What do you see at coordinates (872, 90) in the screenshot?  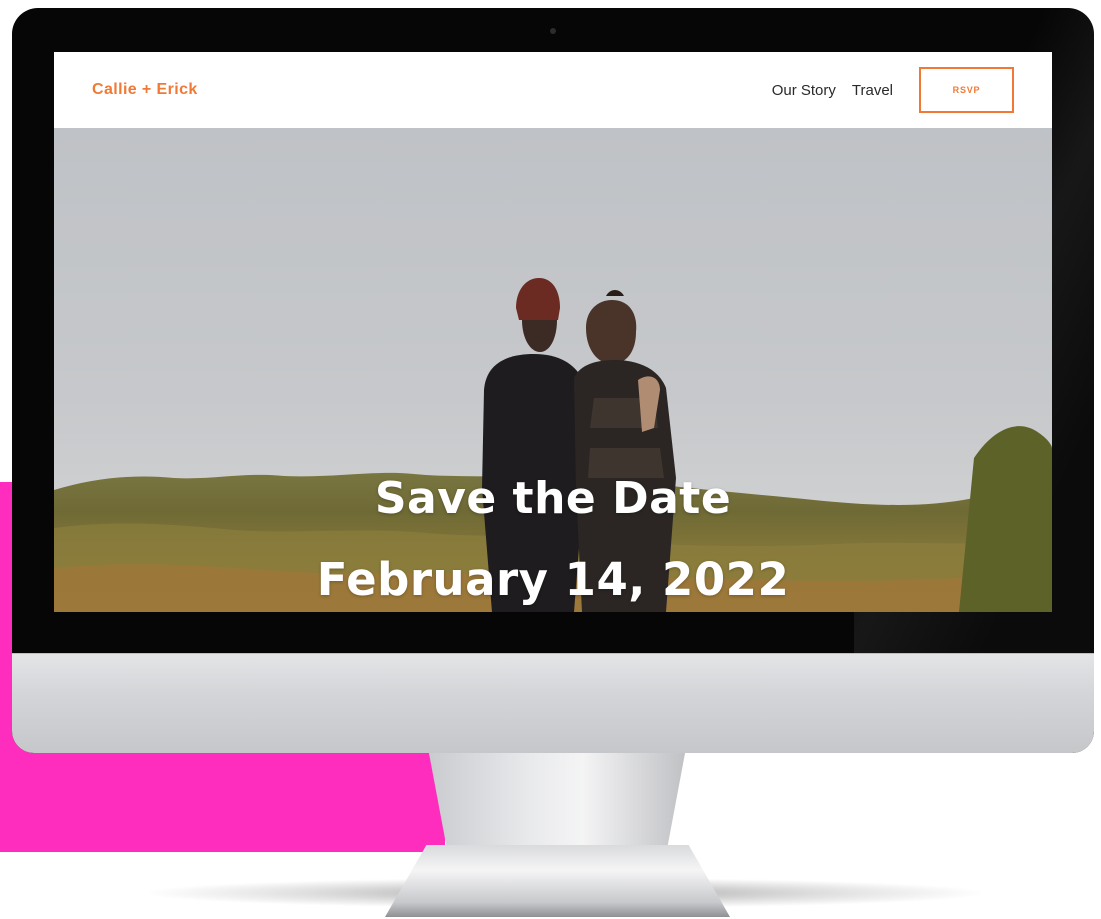 I see `nav-link-travel: Travel` at bounding box center [872, 90].